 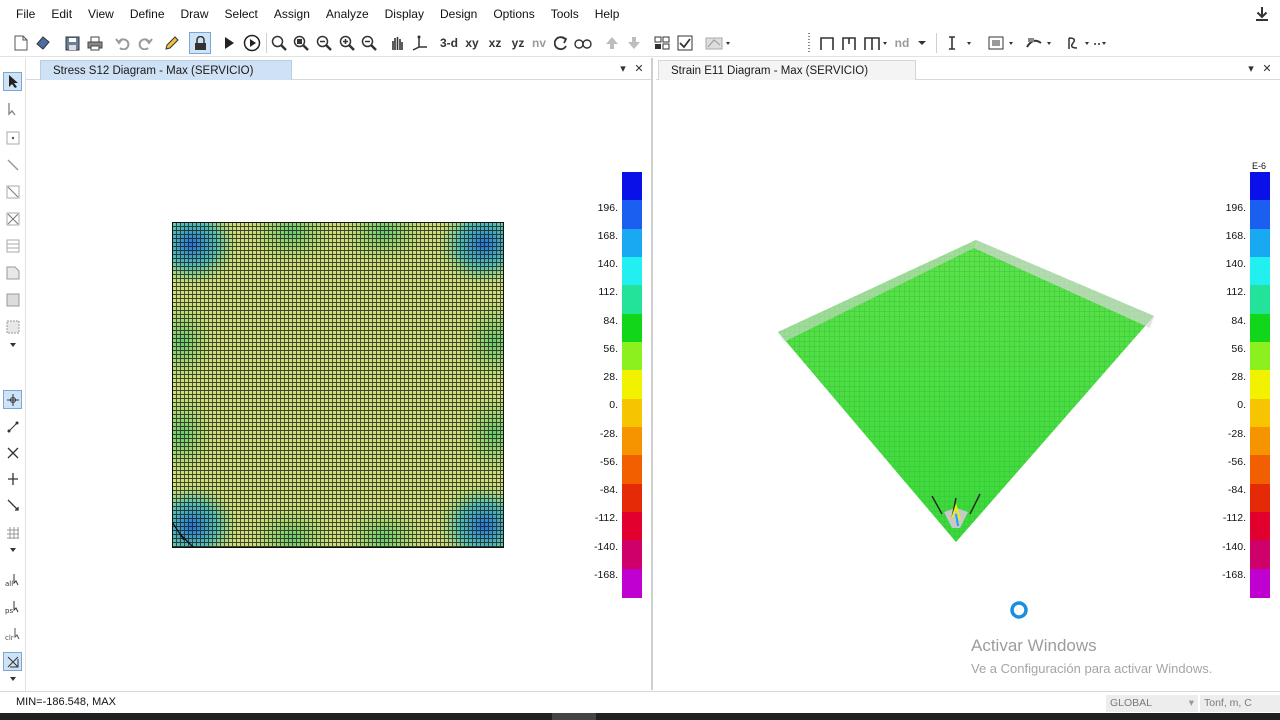 What do you see at coordinates (147, 14) in the screenshot?
I see `menu-define: Define` at bounding box center [147, 14].